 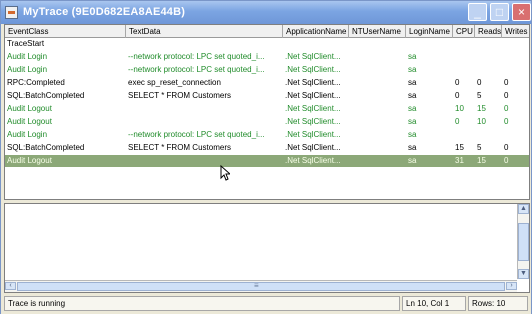 What do you see at coordinates (515, 31) in the screenshot?
I see `column-header-writes: Writes` at bounding box center [515, 31].